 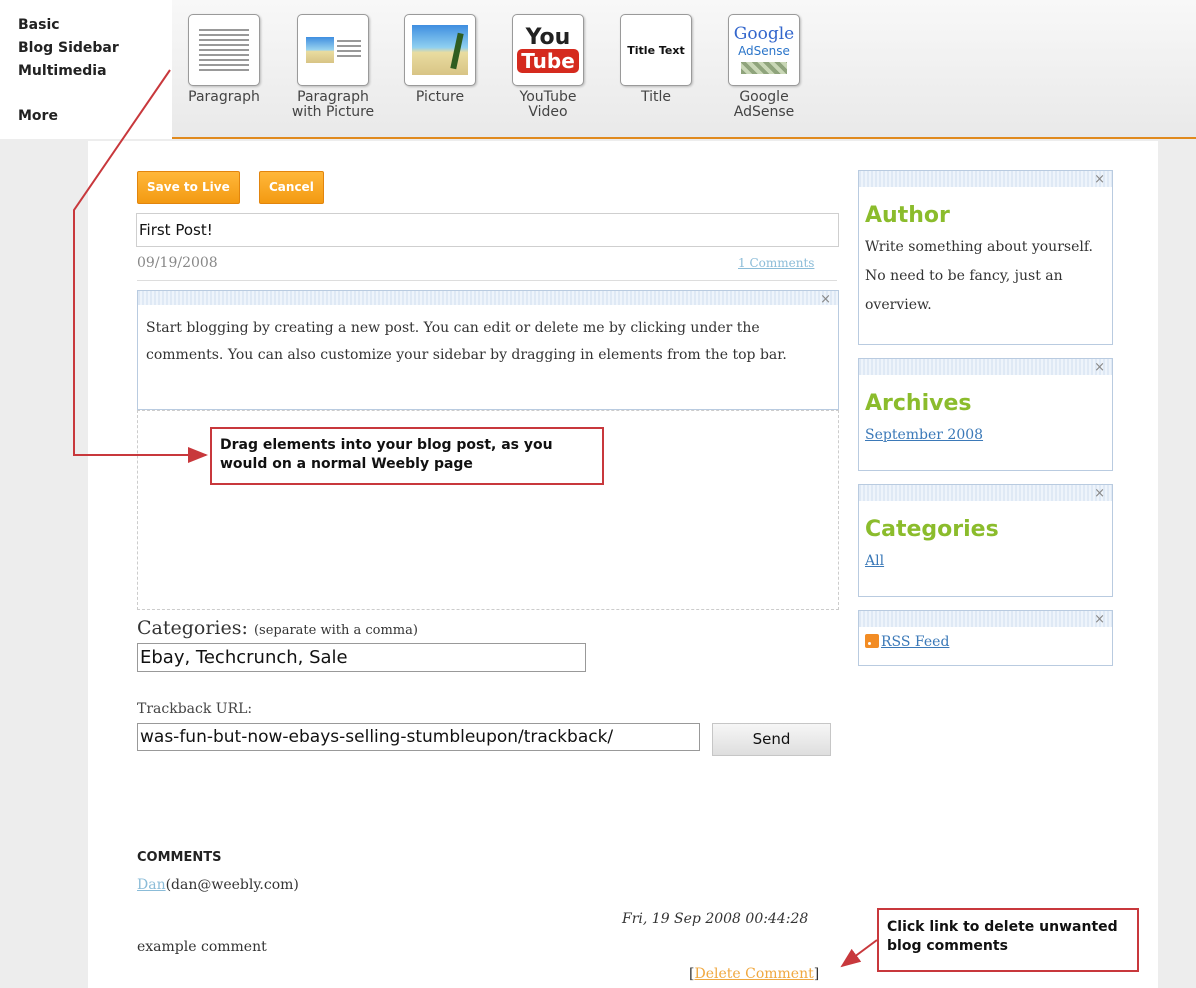 What do you see at coordinates (859, 953) in the screenshot?
I see `delete-arrow` at bounding box center [859, 953].